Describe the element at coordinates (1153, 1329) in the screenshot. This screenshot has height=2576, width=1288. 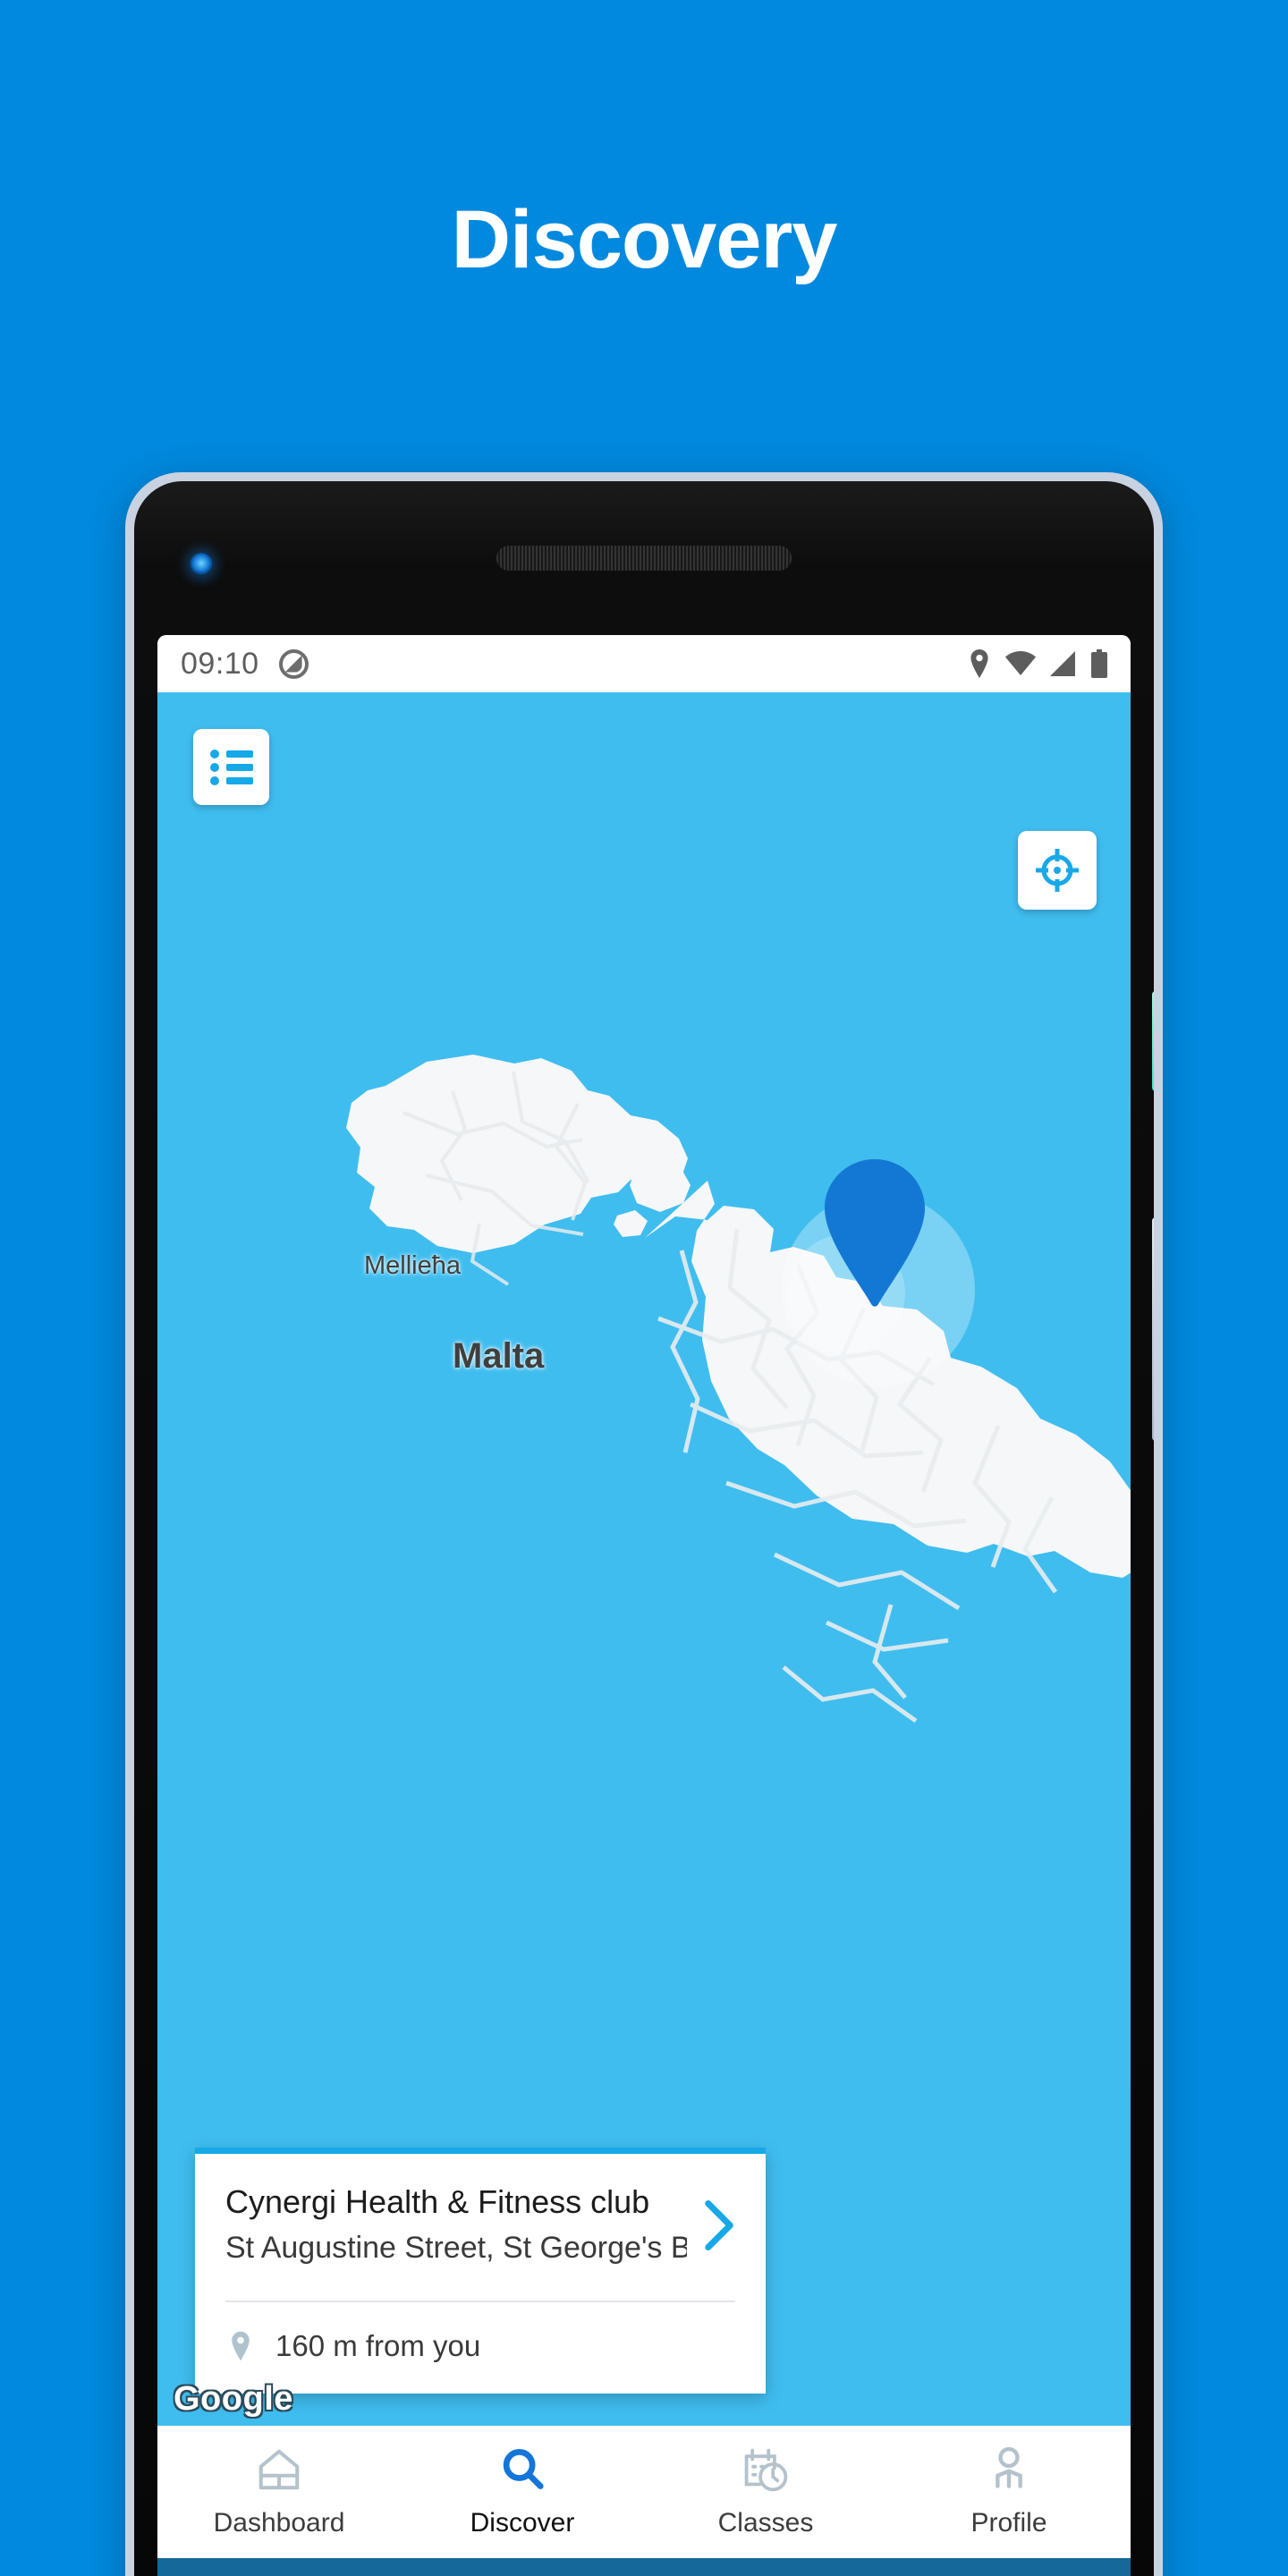
I see `volume-rocker-button` at that location.